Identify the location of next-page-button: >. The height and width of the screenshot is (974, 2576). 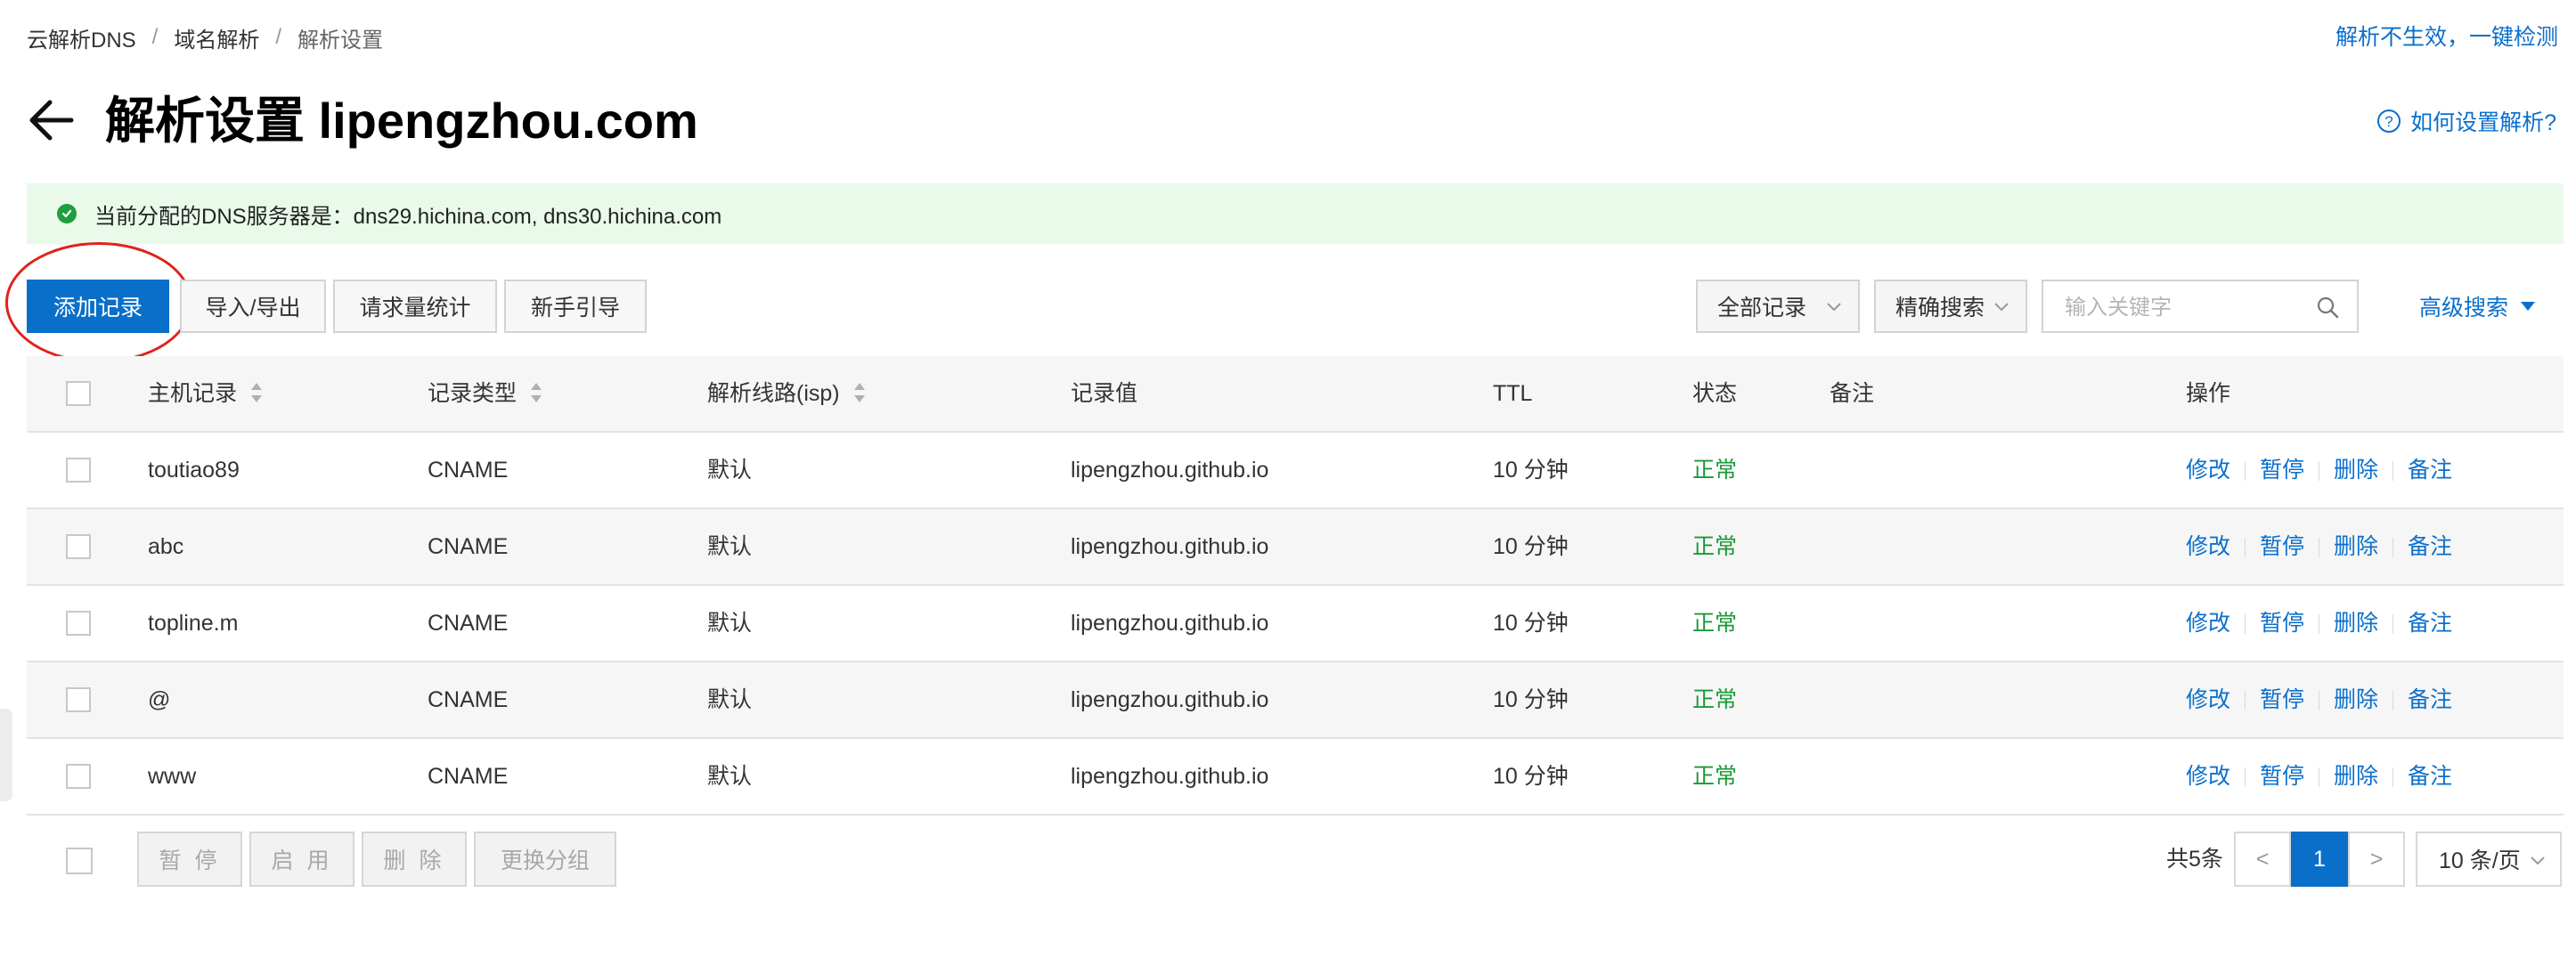
(2376, 859).